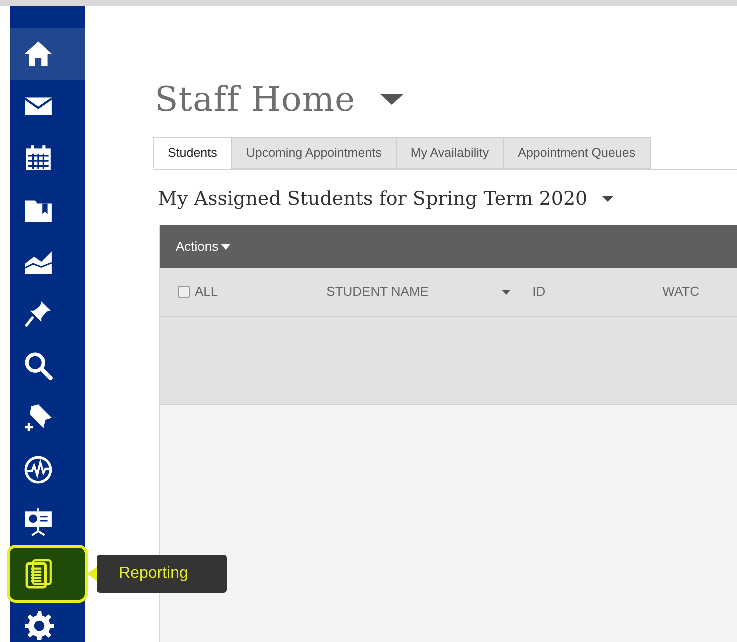 This screenshot has width=737, height=642. Describe the element at coordinates (184, 292) in the screenshot. I see `checkbox` at that location.